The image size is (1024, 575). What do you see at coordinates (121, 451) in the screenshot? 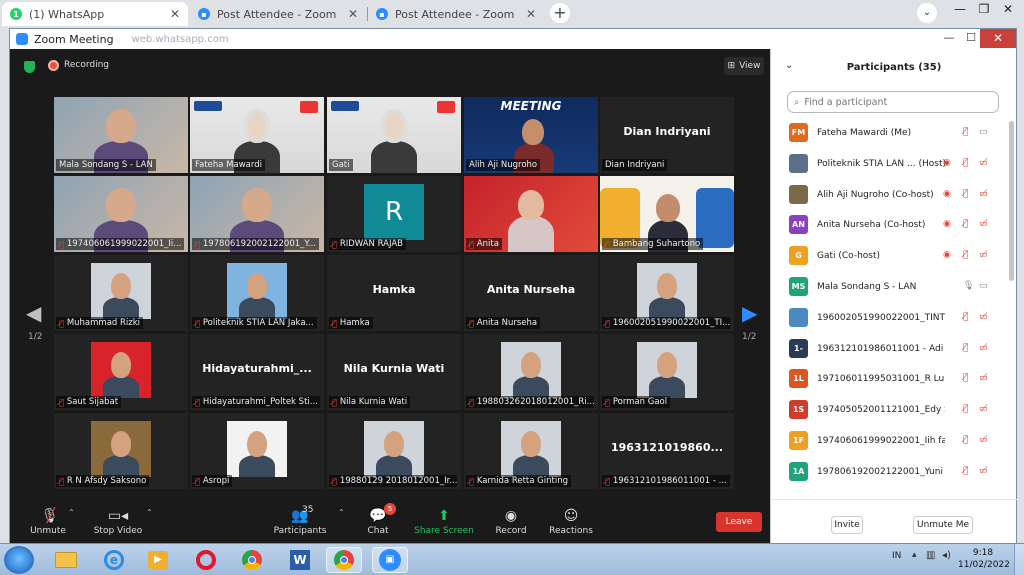
I see `video-tile: 🎙̸ R N Afsdy Saksono` at bounding box center [121, 451].